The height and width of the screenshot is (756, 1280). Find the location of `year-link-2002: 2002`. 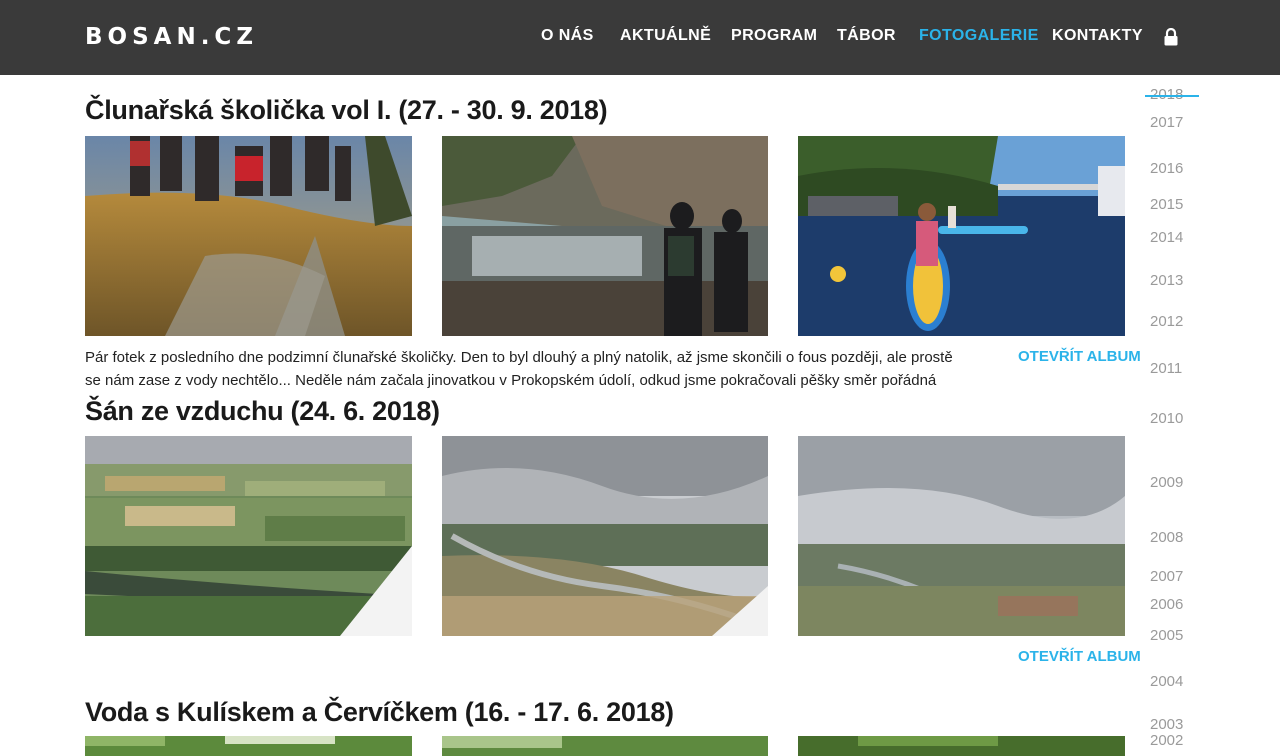

year-link-2002: 2002 is located at coordinates (1166, 740).